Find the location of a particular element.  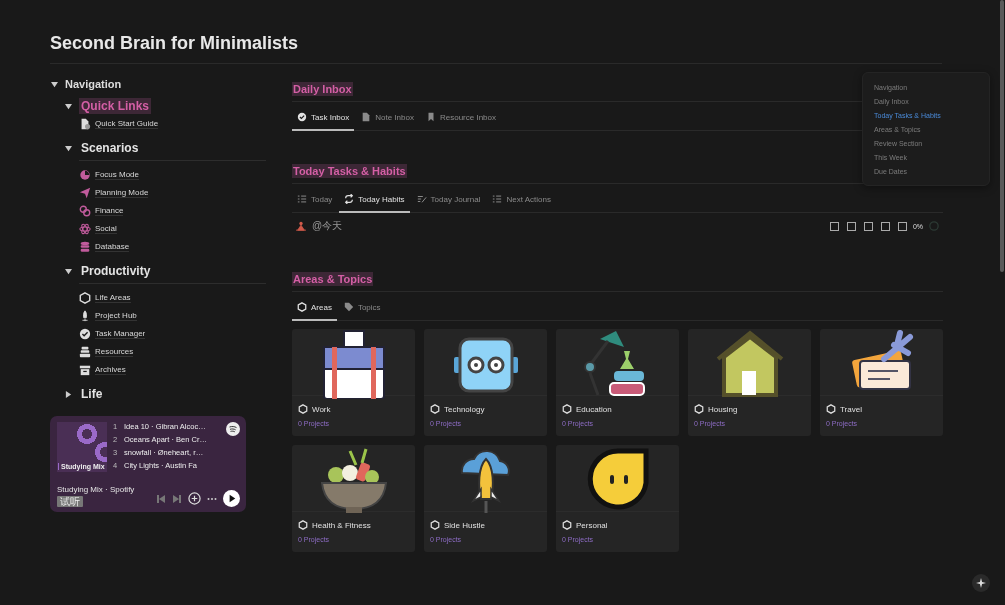

spotify-logo-icon is located at coordinates (233, 429).